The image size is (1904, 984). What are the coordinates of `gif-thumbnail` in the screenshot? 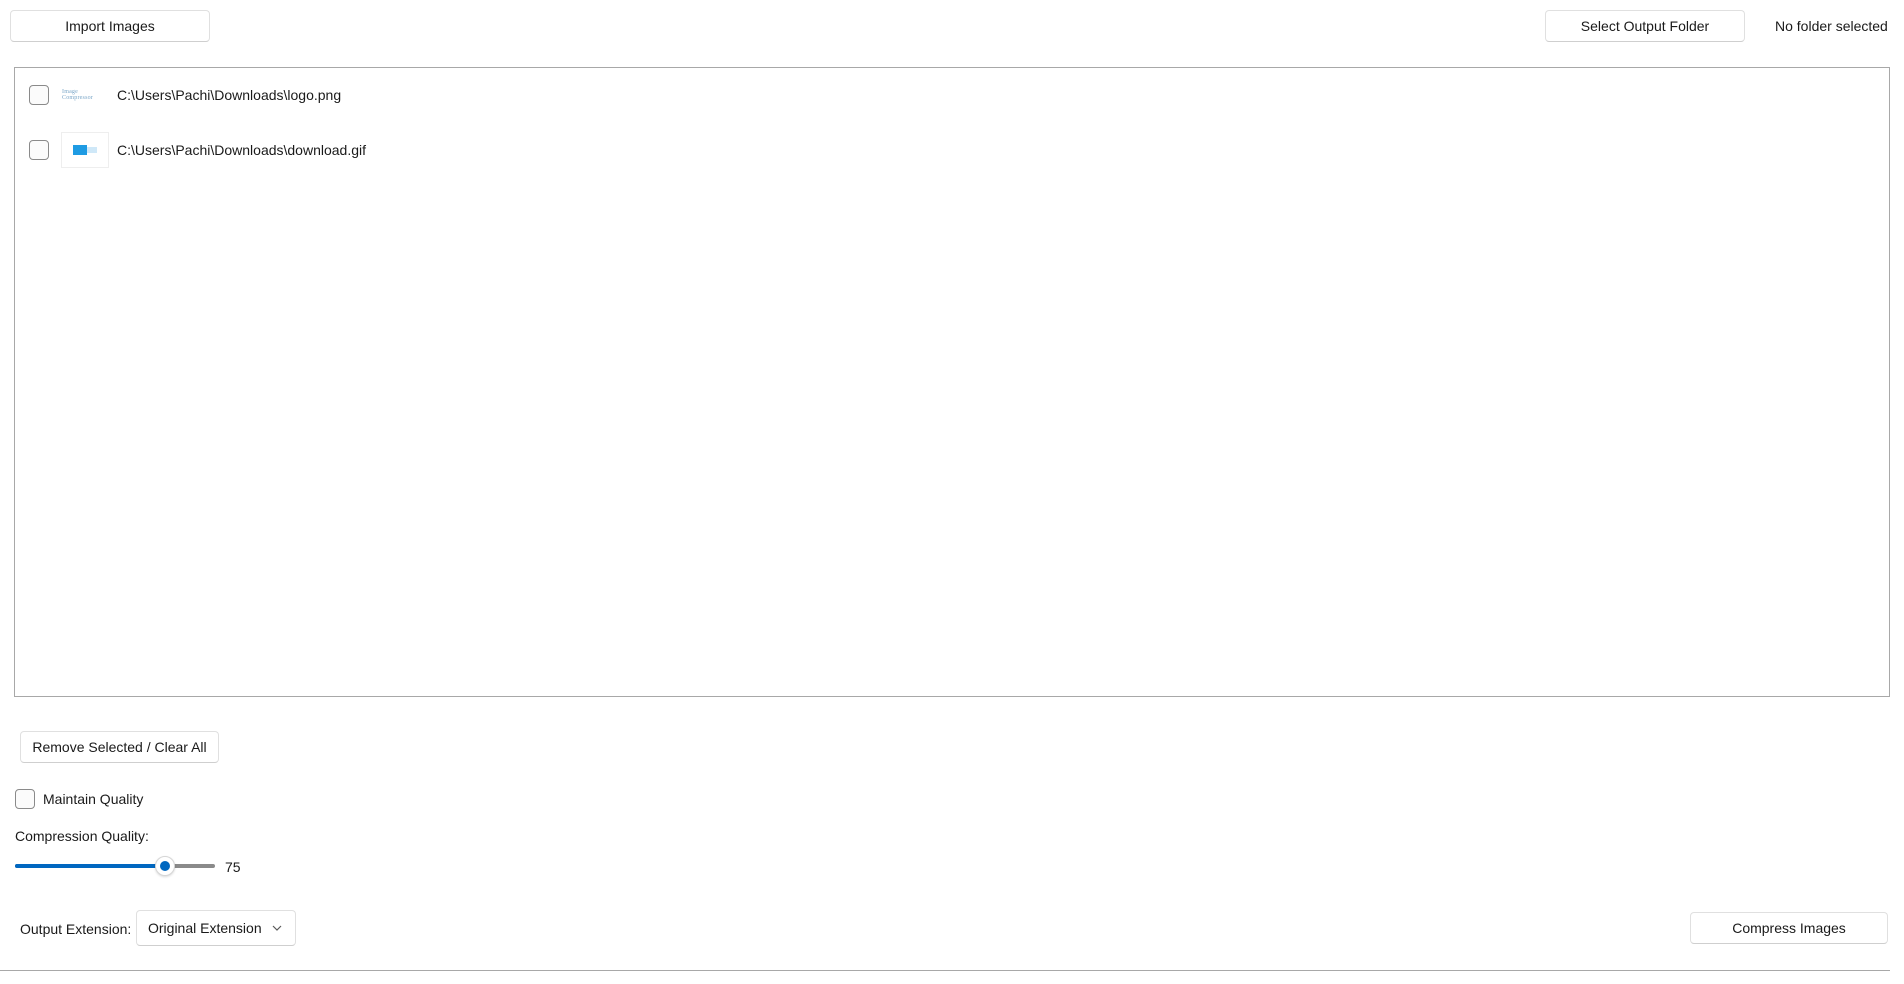 It's located at (85, 150).